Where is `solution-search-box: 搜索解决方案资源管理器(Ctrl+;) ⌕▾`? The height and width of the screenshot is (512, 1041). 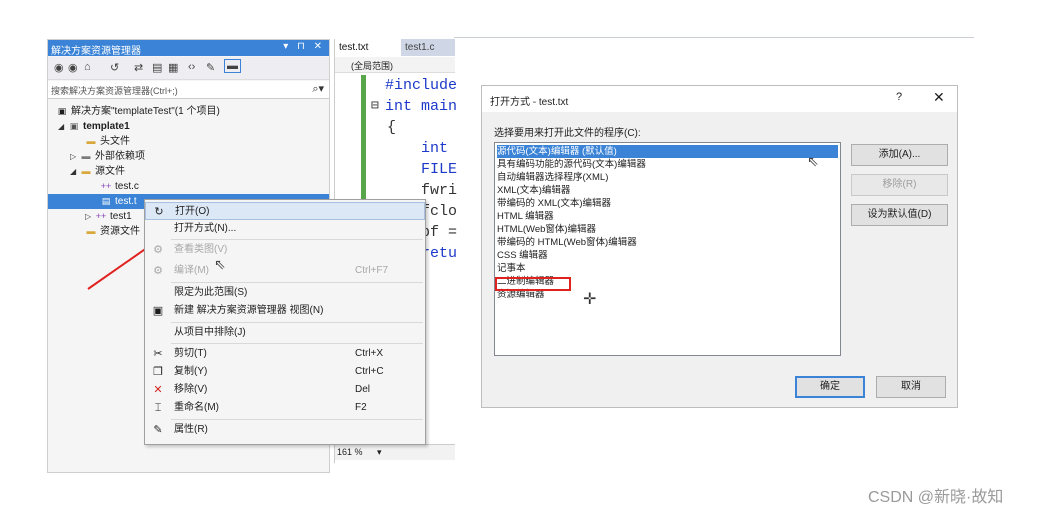 solution-search-box: 搜索解决方案资源管理器(Ctrl+;) ⌕▾ is located at coordinates (188, 90).